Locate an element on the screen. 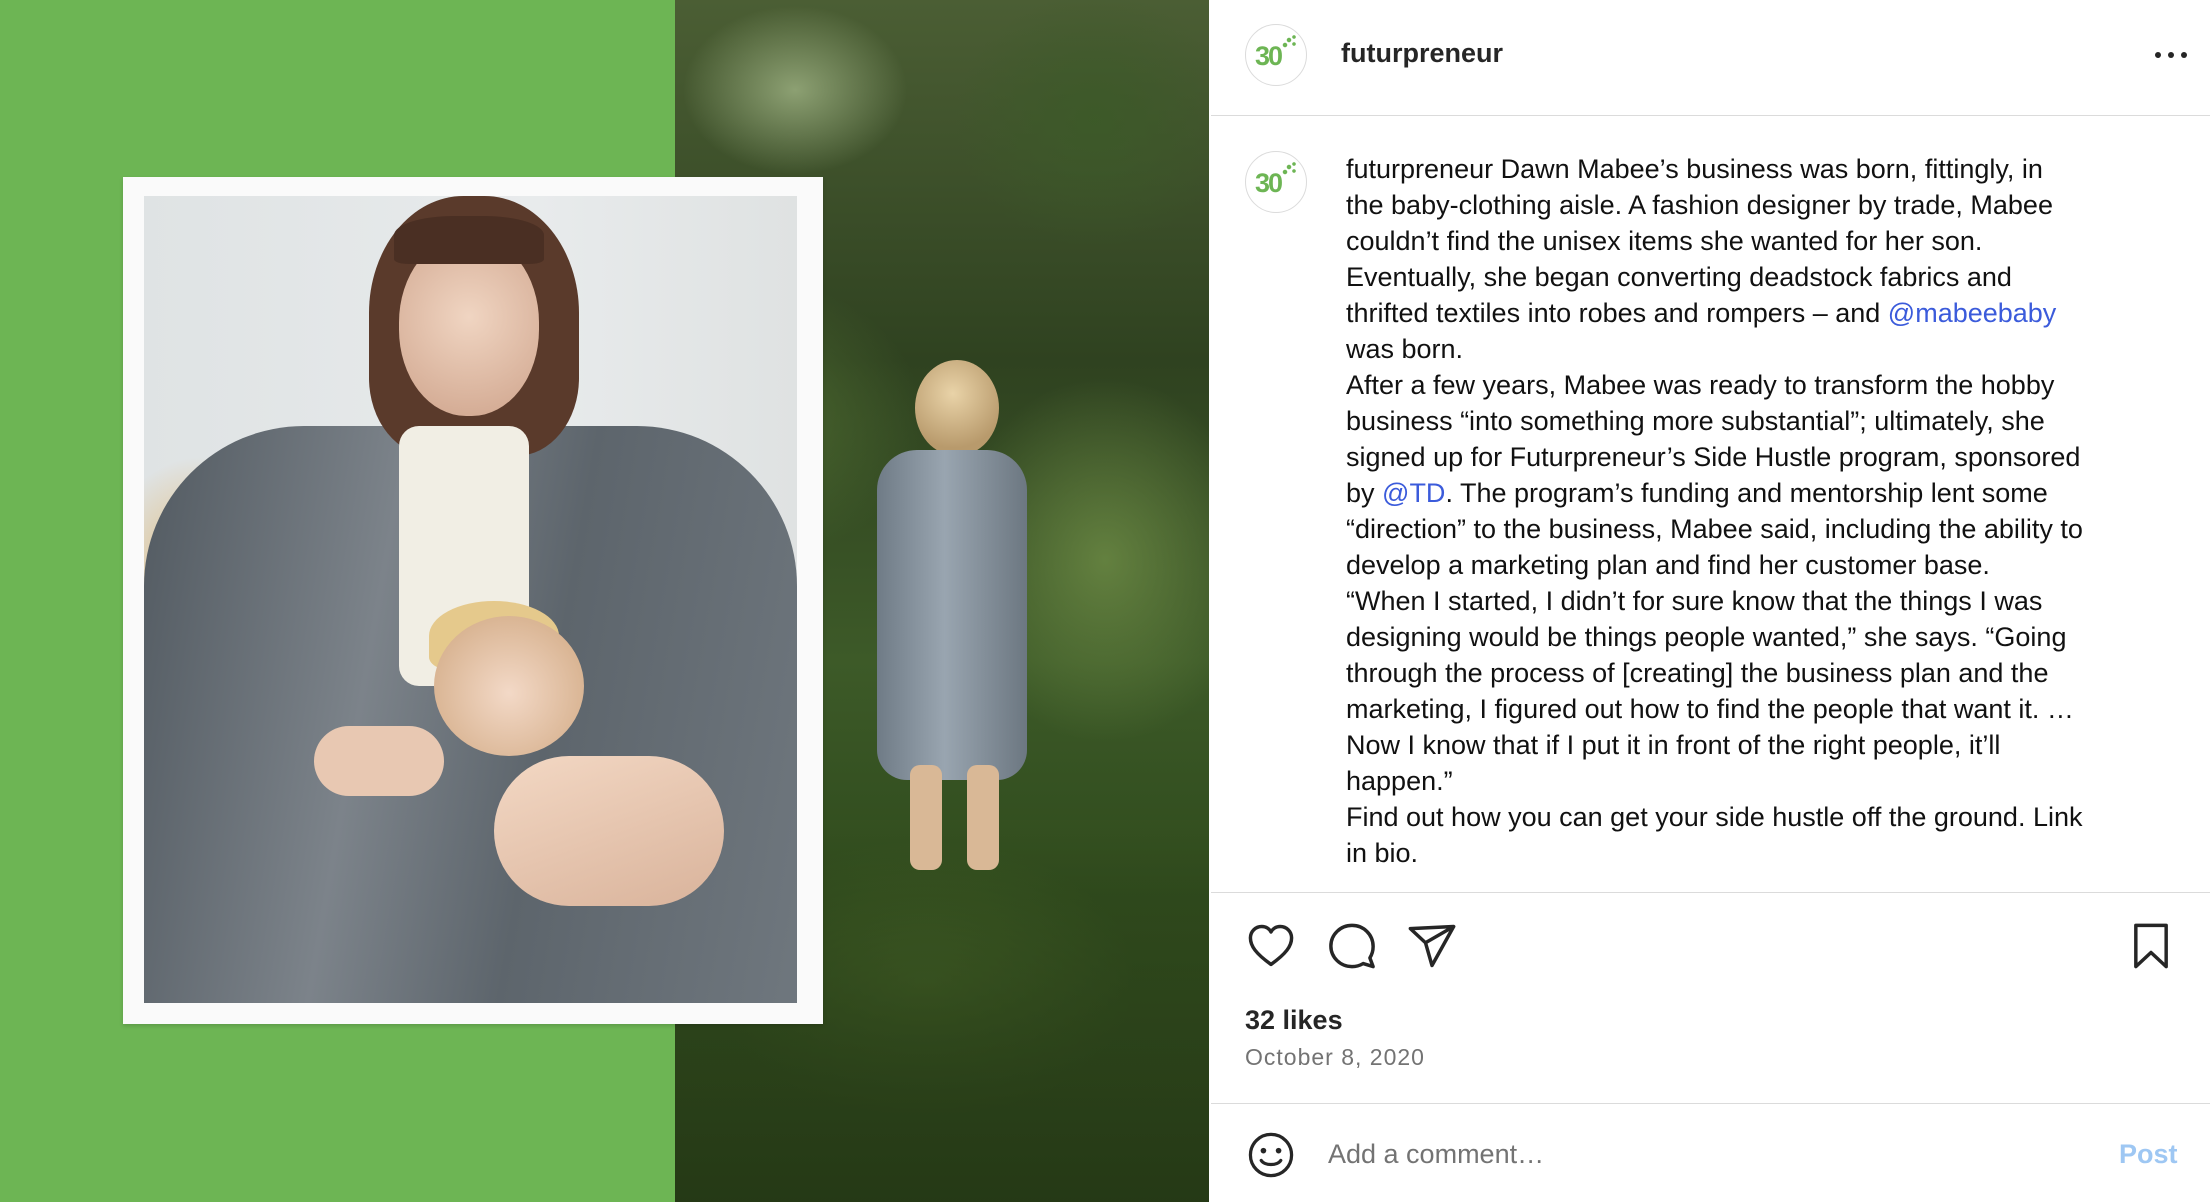  post-comment-button: Post is located at coordinates (2148, 1154).